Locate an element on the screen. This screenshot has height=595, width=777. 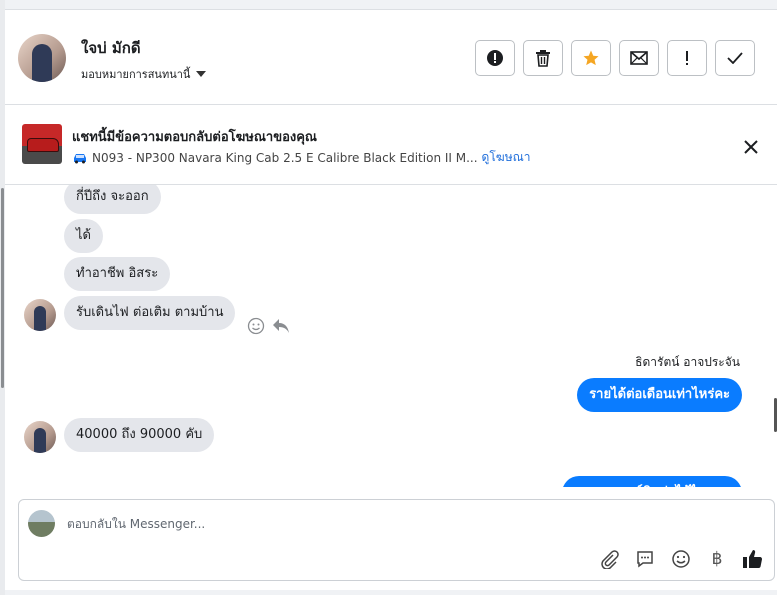
star-icon is located at coordinates (591, 58).